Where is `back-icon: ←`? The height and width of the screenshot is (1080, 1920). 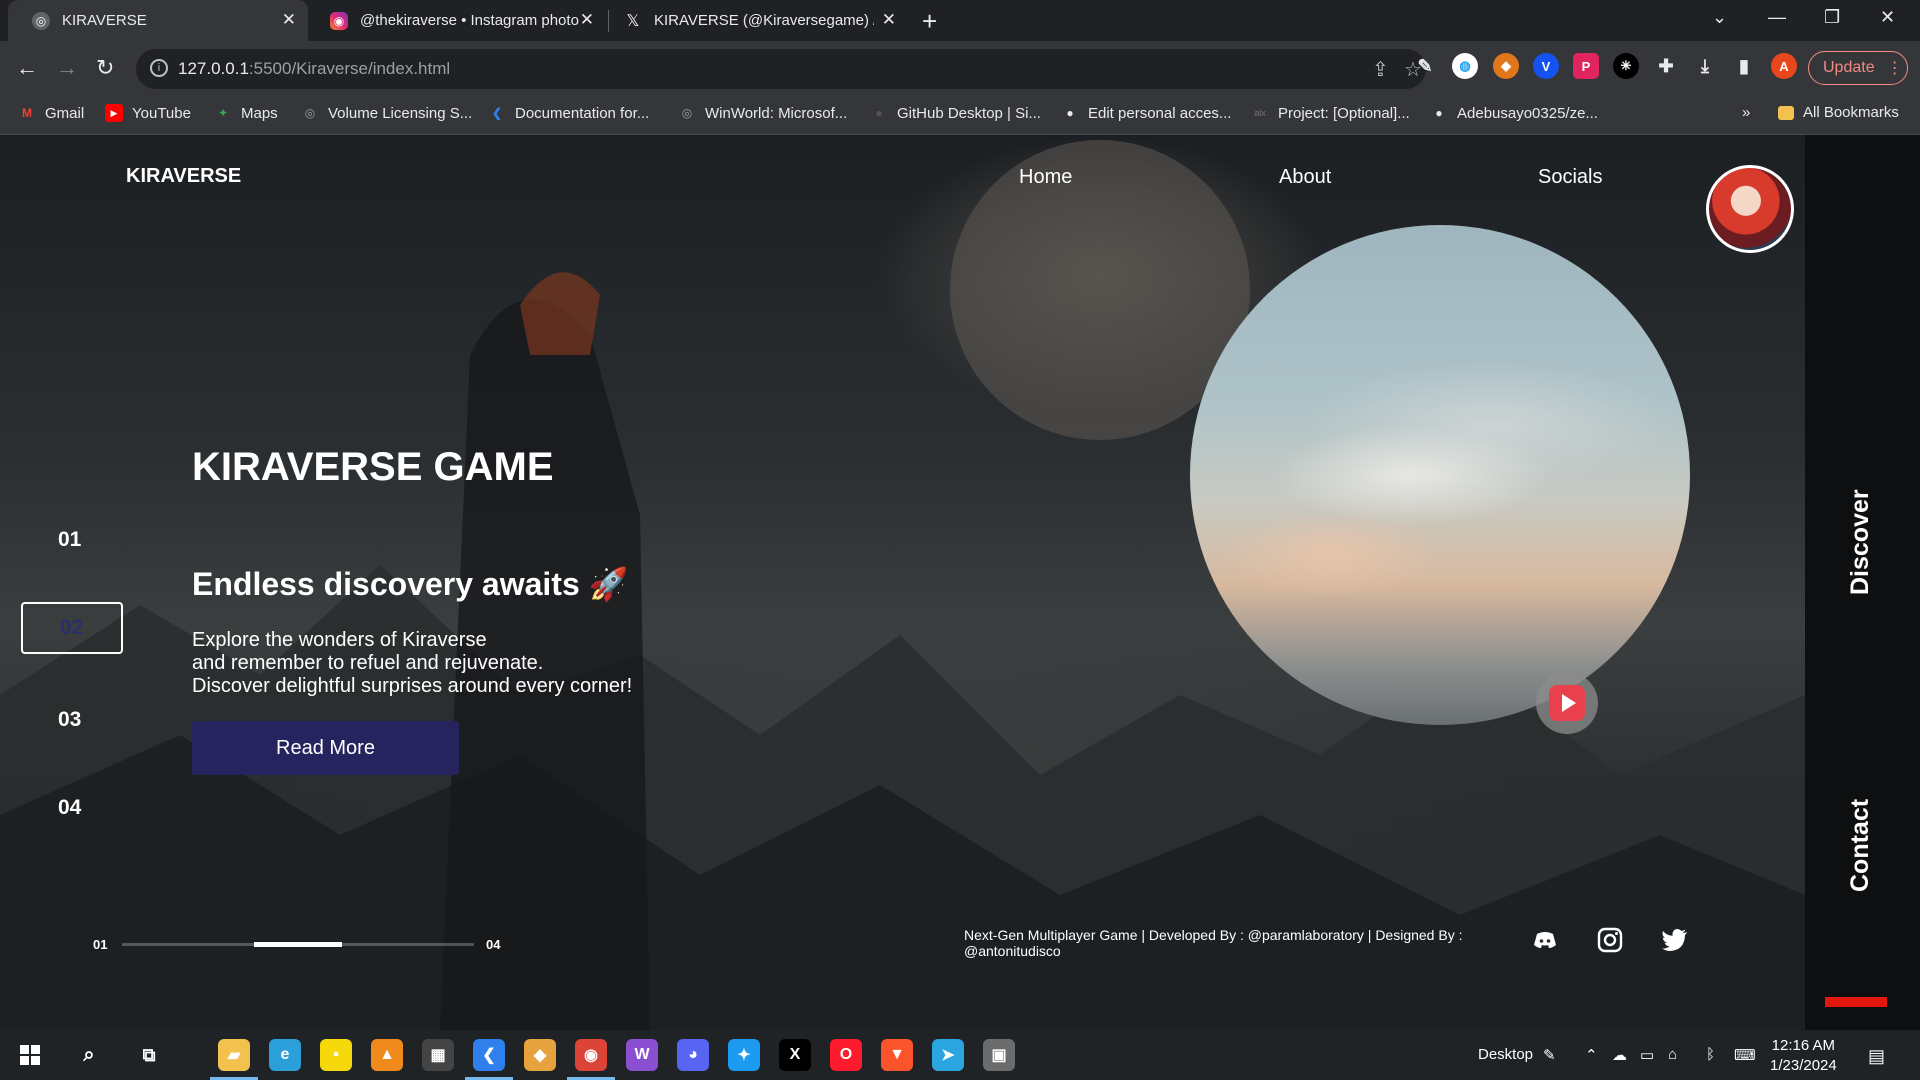
back-icon: ← is located at coordinates (27, 68).